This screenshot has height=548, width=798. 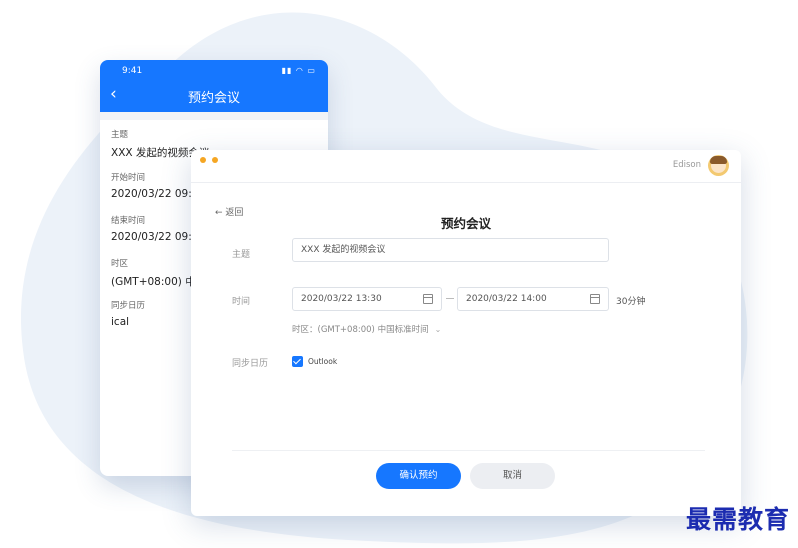 I want to click on watermark-logo: 最需教育, so click(x=737, y=519).